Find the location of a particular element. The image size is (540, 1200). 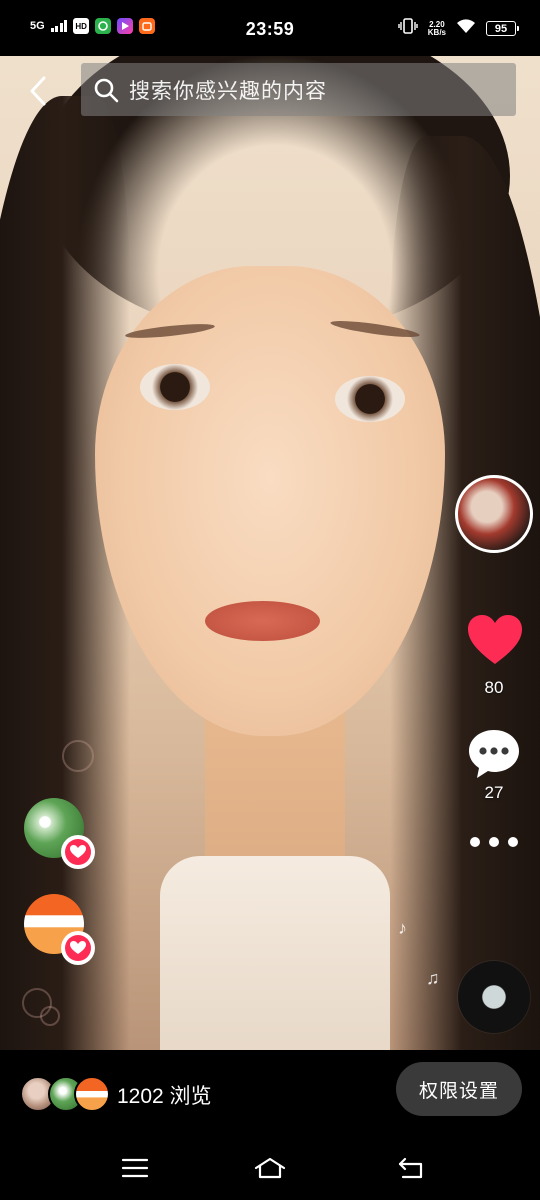

nav-back-icon is located at coordinates (410, 1168).